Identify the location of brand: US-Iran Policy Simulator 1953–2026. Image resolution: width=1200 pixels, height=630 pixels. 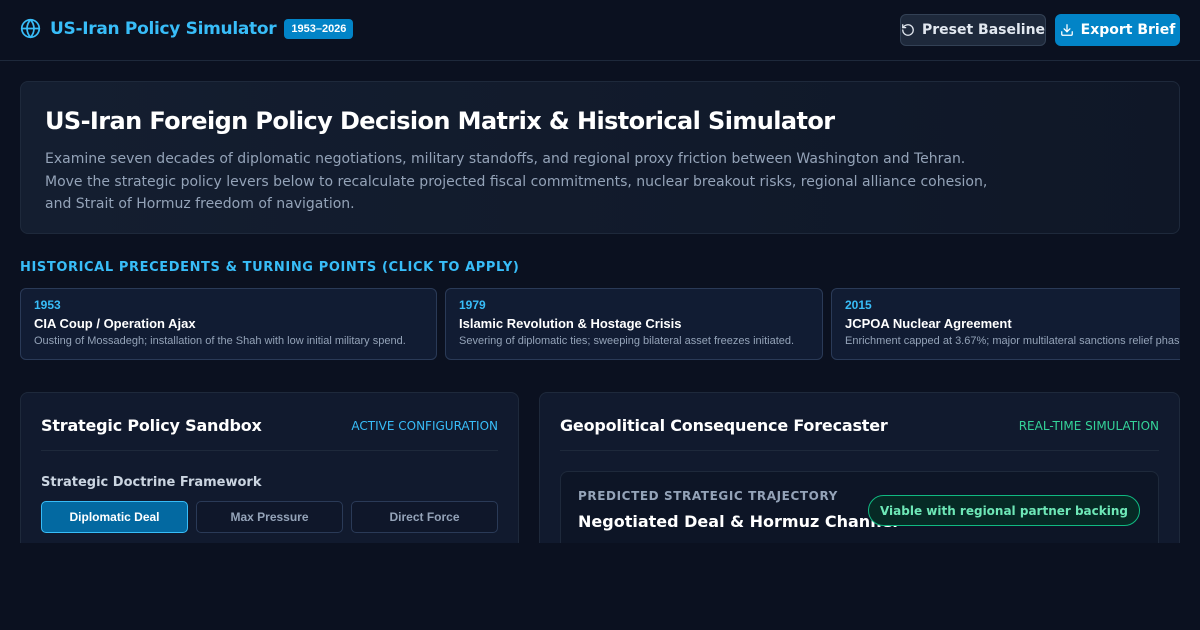
(187, 28).